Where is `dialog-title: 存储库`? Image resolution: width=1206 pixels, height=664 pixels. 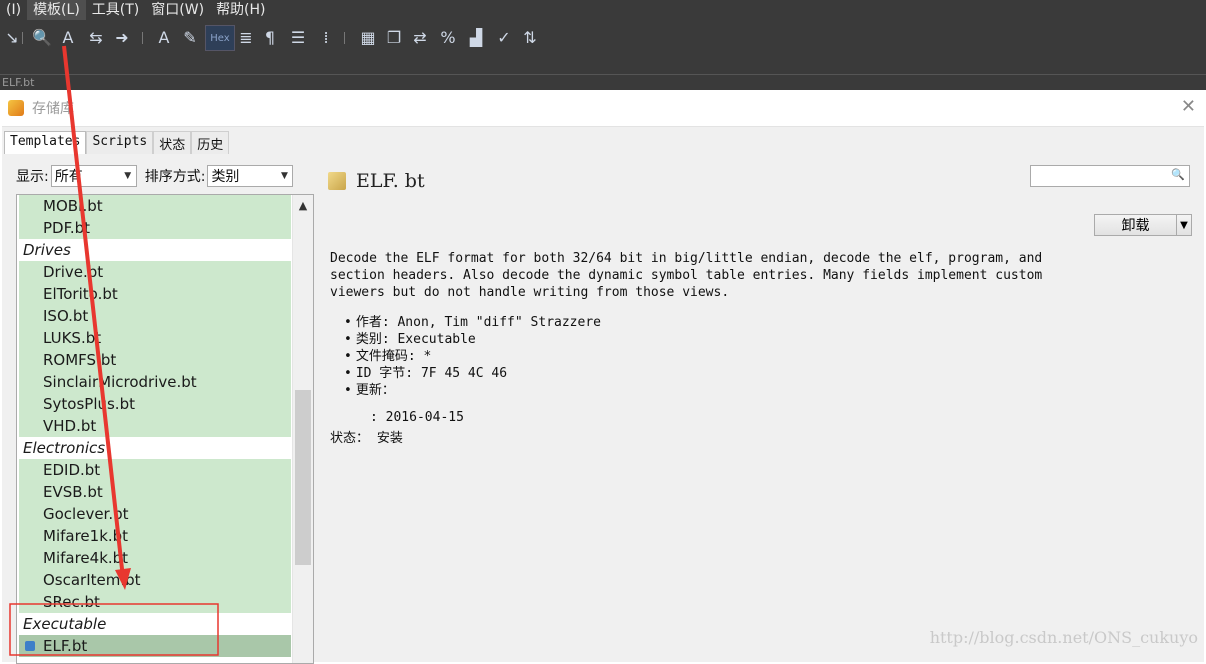
dialog-title: 存储库 is located at coordinates (53, 109).